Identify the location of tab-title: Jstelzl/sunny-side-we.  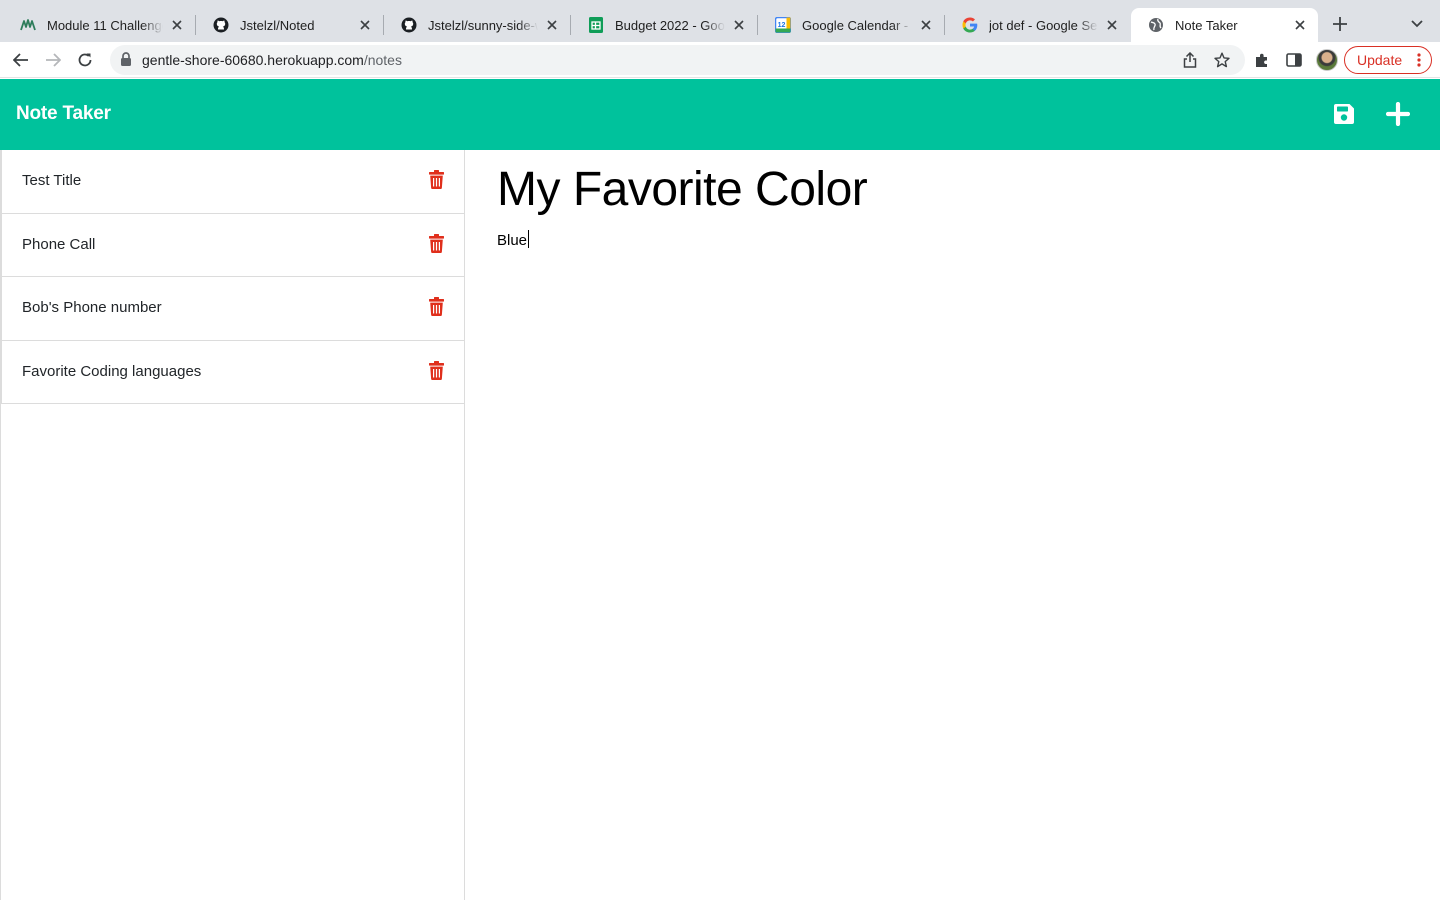
(483, 25).